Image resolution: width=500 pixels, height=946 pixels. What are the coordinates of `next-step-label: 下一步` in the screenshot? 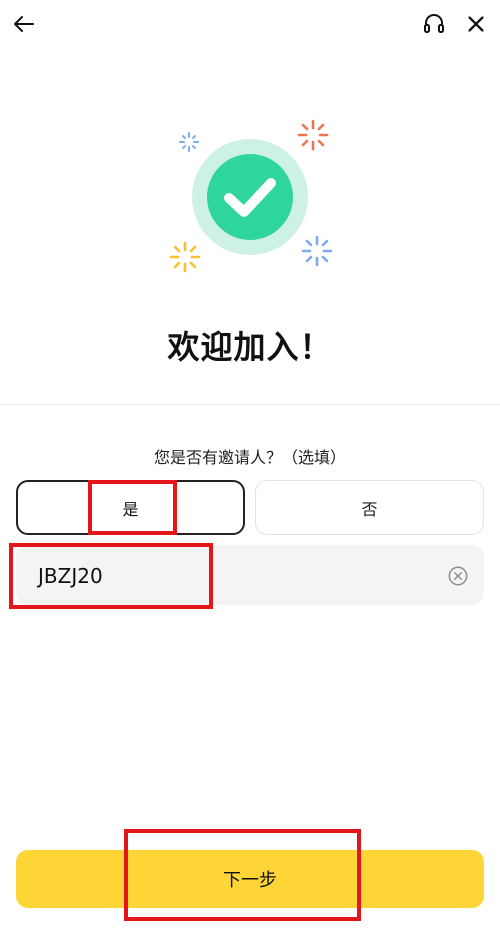 It's located at (250, 880).